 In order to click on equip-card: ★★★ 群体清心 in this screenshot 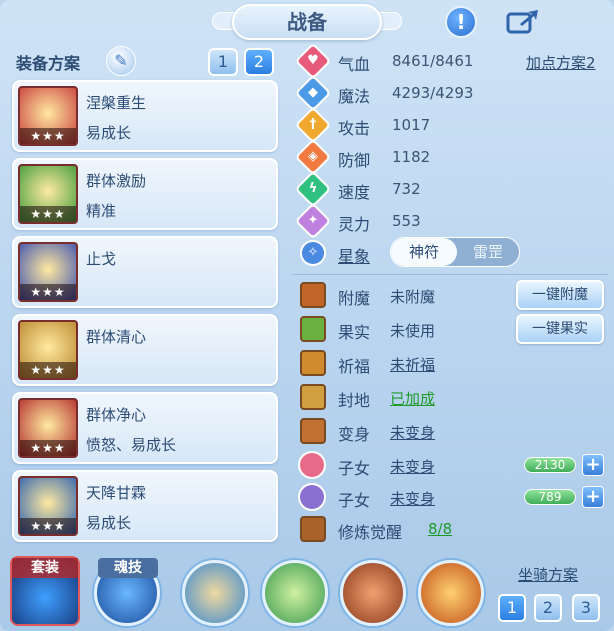, I will do `click(145, 350)`.